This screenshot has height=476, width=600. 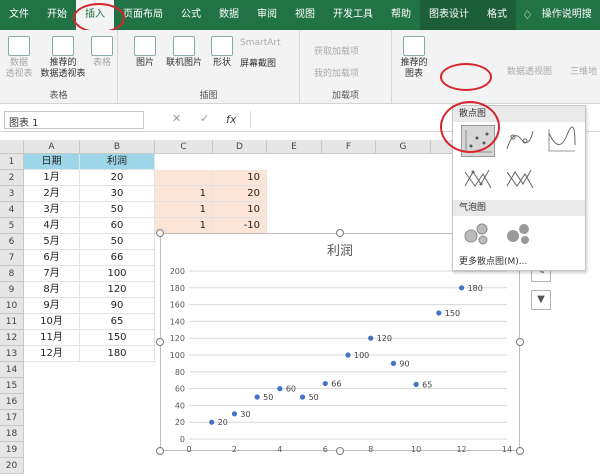 I want to click on cell-b7: 66, so click(x=117, y=258).